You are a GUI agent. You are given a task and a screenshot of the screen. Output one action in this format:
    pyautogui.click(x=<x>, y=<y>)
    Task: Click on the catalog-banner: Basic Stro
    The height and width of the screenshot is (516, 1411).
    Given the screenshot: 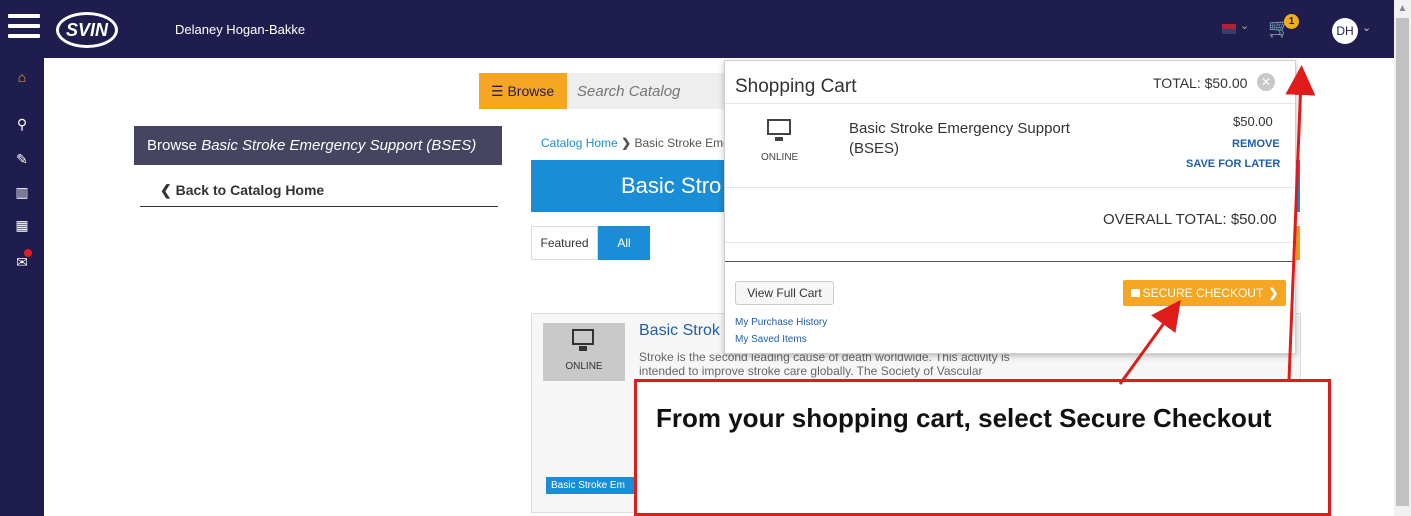 What is the action you would take?
    pyautogui.click(x=628, y=186)
    